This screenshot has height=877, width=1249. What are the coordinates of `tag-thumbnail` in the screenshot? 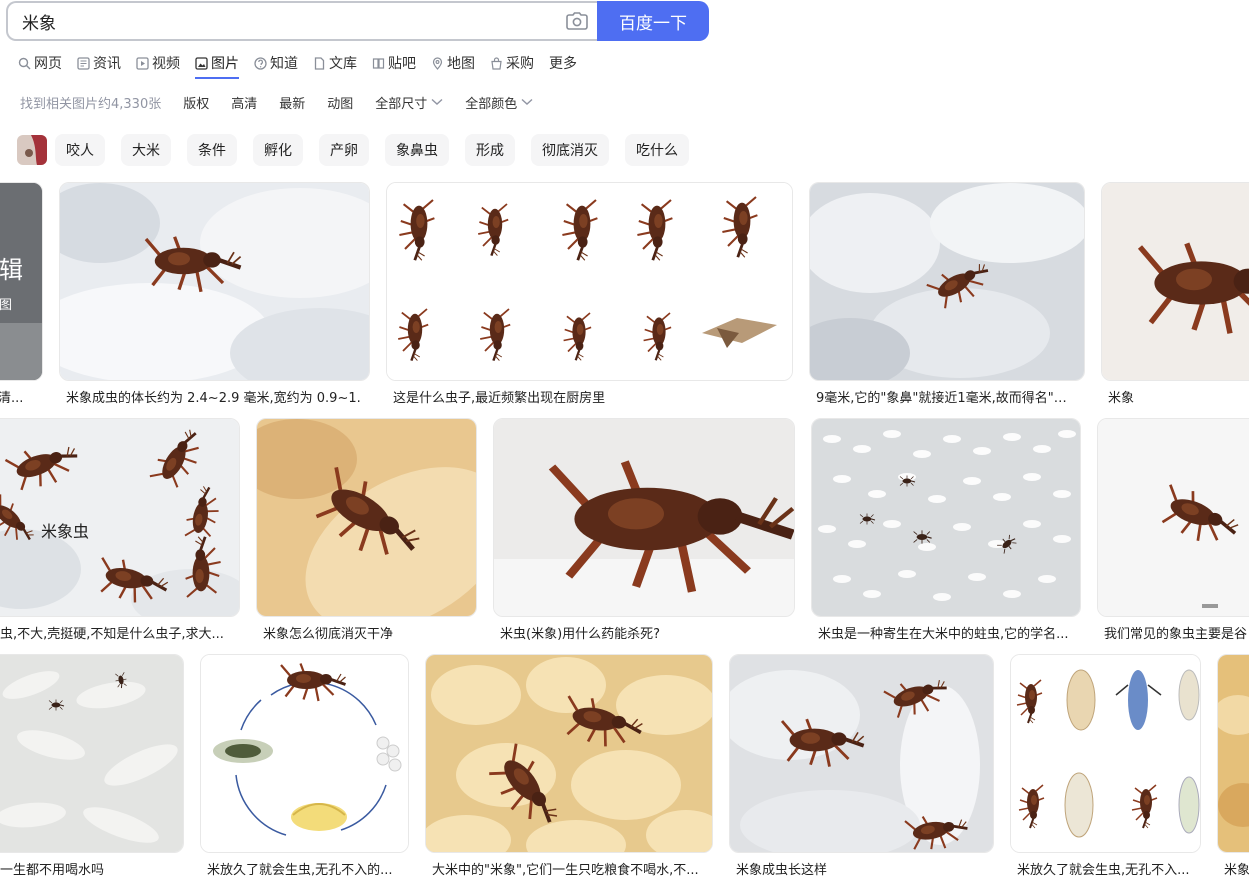 It's located at (32, 150).